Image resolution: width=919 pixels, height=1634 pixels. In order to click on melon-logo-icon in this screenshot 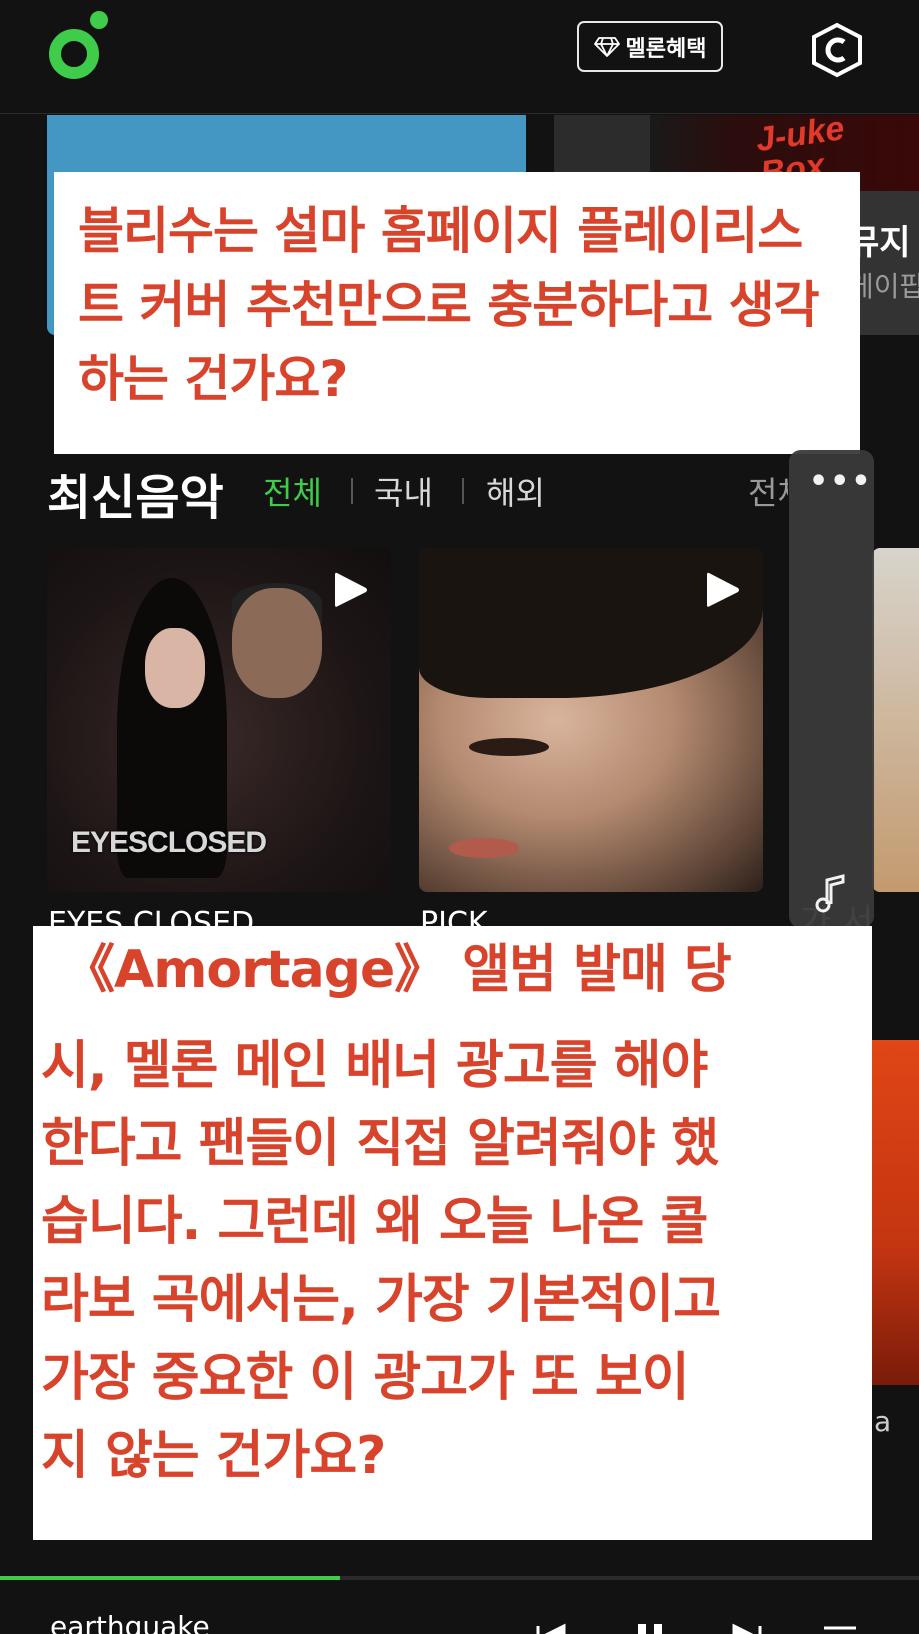, I will do `click(81, 44)`.